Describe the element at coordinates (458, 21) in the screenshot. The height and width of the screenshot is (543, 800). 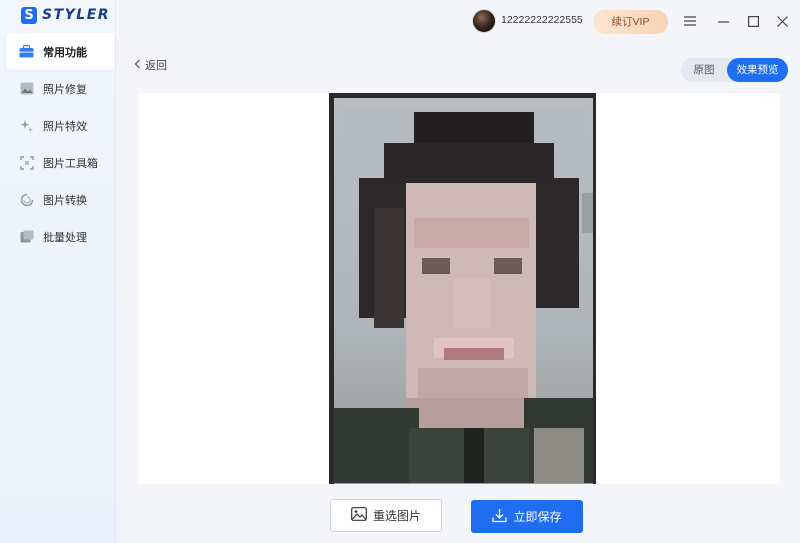
I see `top-bar: 12222222222555 续订VIP` at that location.